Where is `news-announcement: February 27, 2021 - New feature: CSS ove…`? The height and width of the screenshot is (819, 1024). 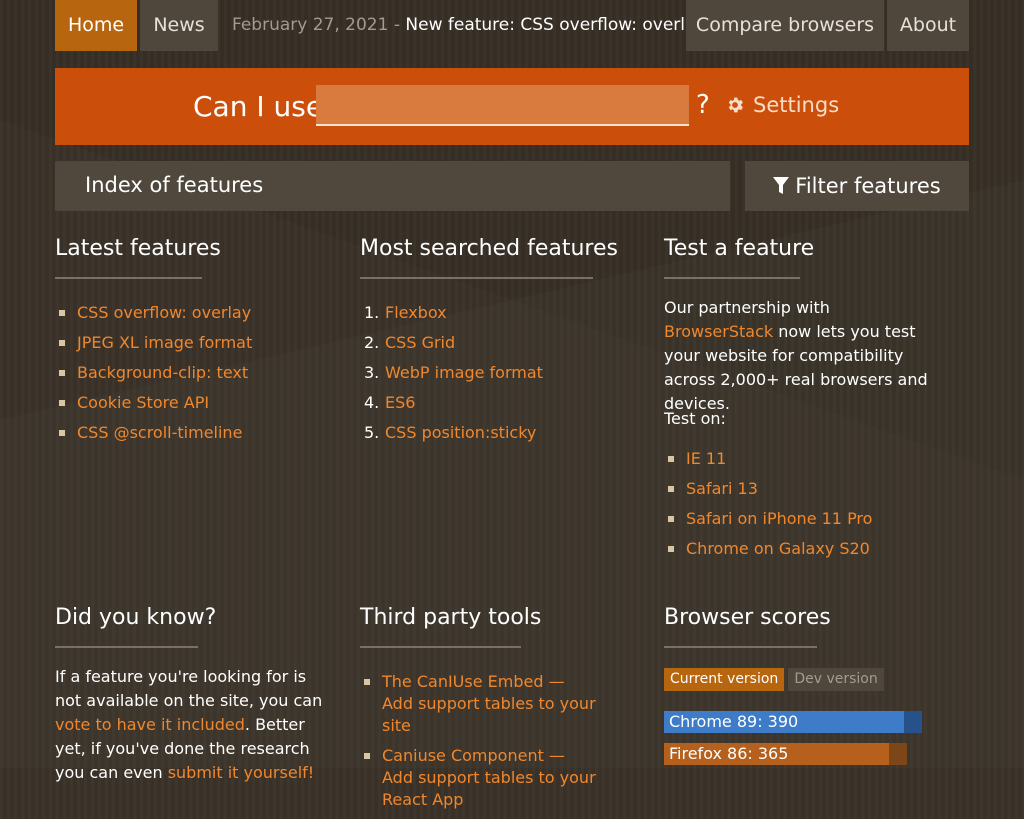
news-announcement: February 27, 2021 - New feature: CSS ove… is located at coordinates (468, 25).